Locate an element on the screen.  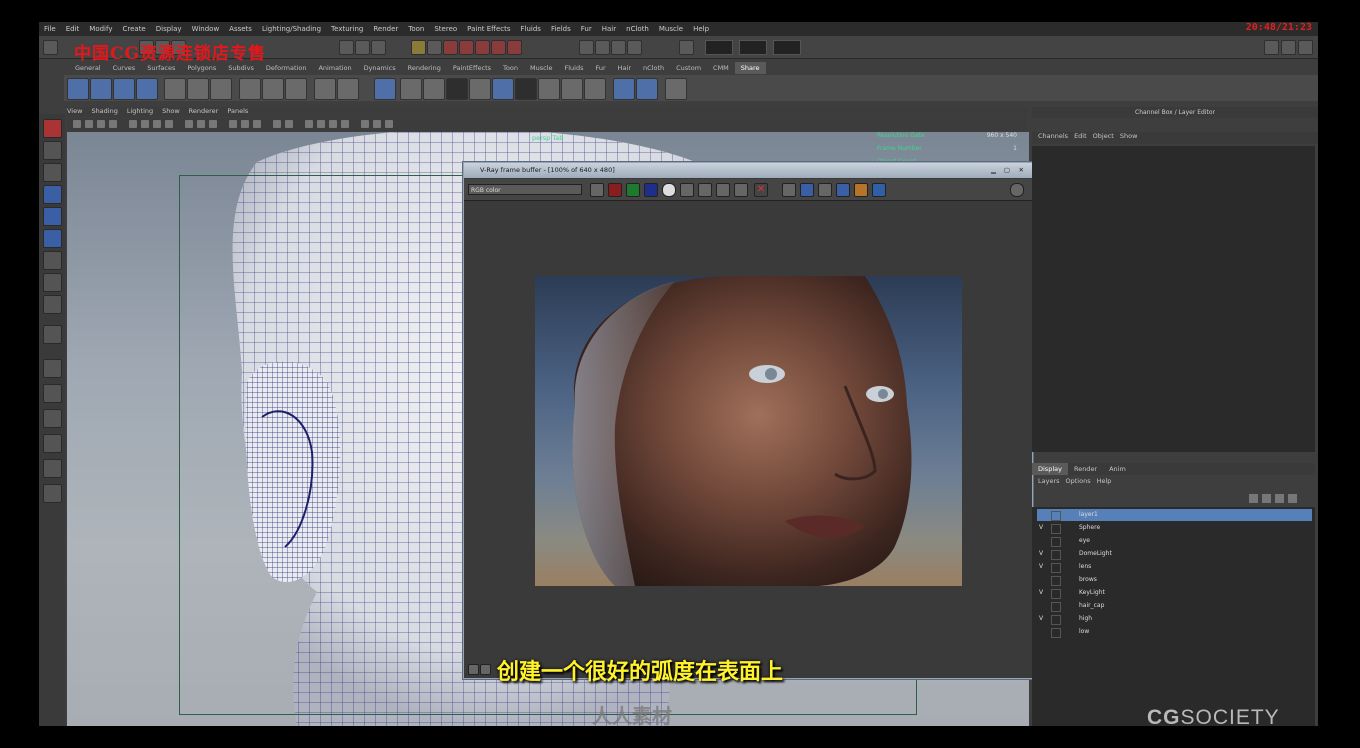
depth-of-field-icon is located at coordinates (345, 124).